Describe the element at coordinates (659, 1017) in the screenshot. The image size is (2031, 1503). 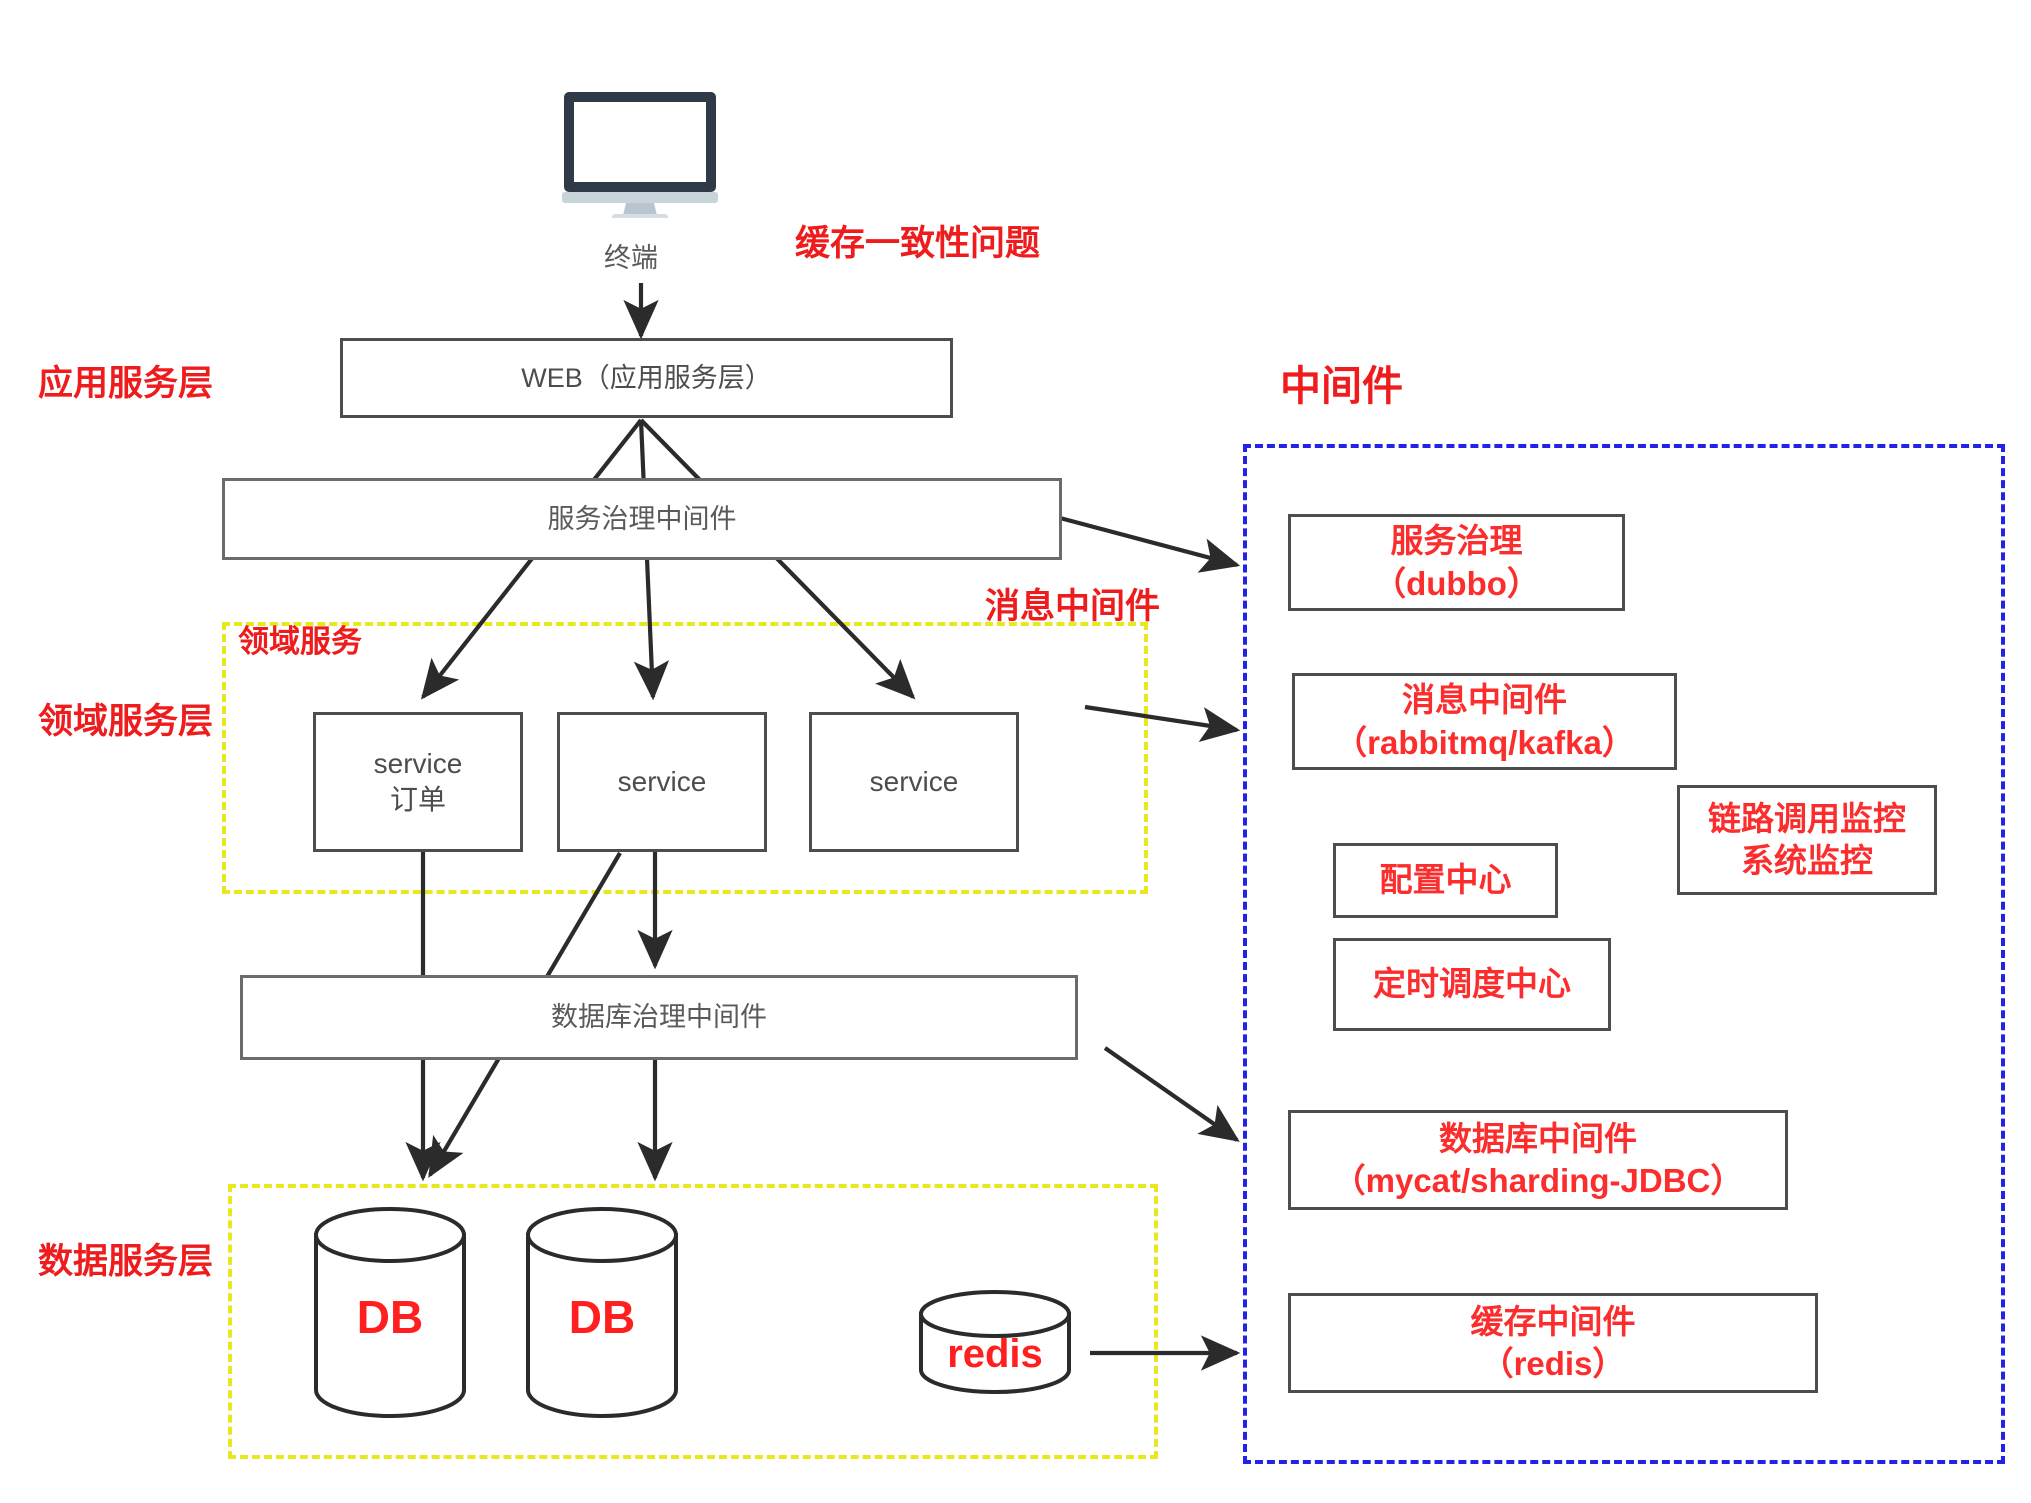
I see `database-governance-middleware-bar: 数据库治理中间件` at that location.